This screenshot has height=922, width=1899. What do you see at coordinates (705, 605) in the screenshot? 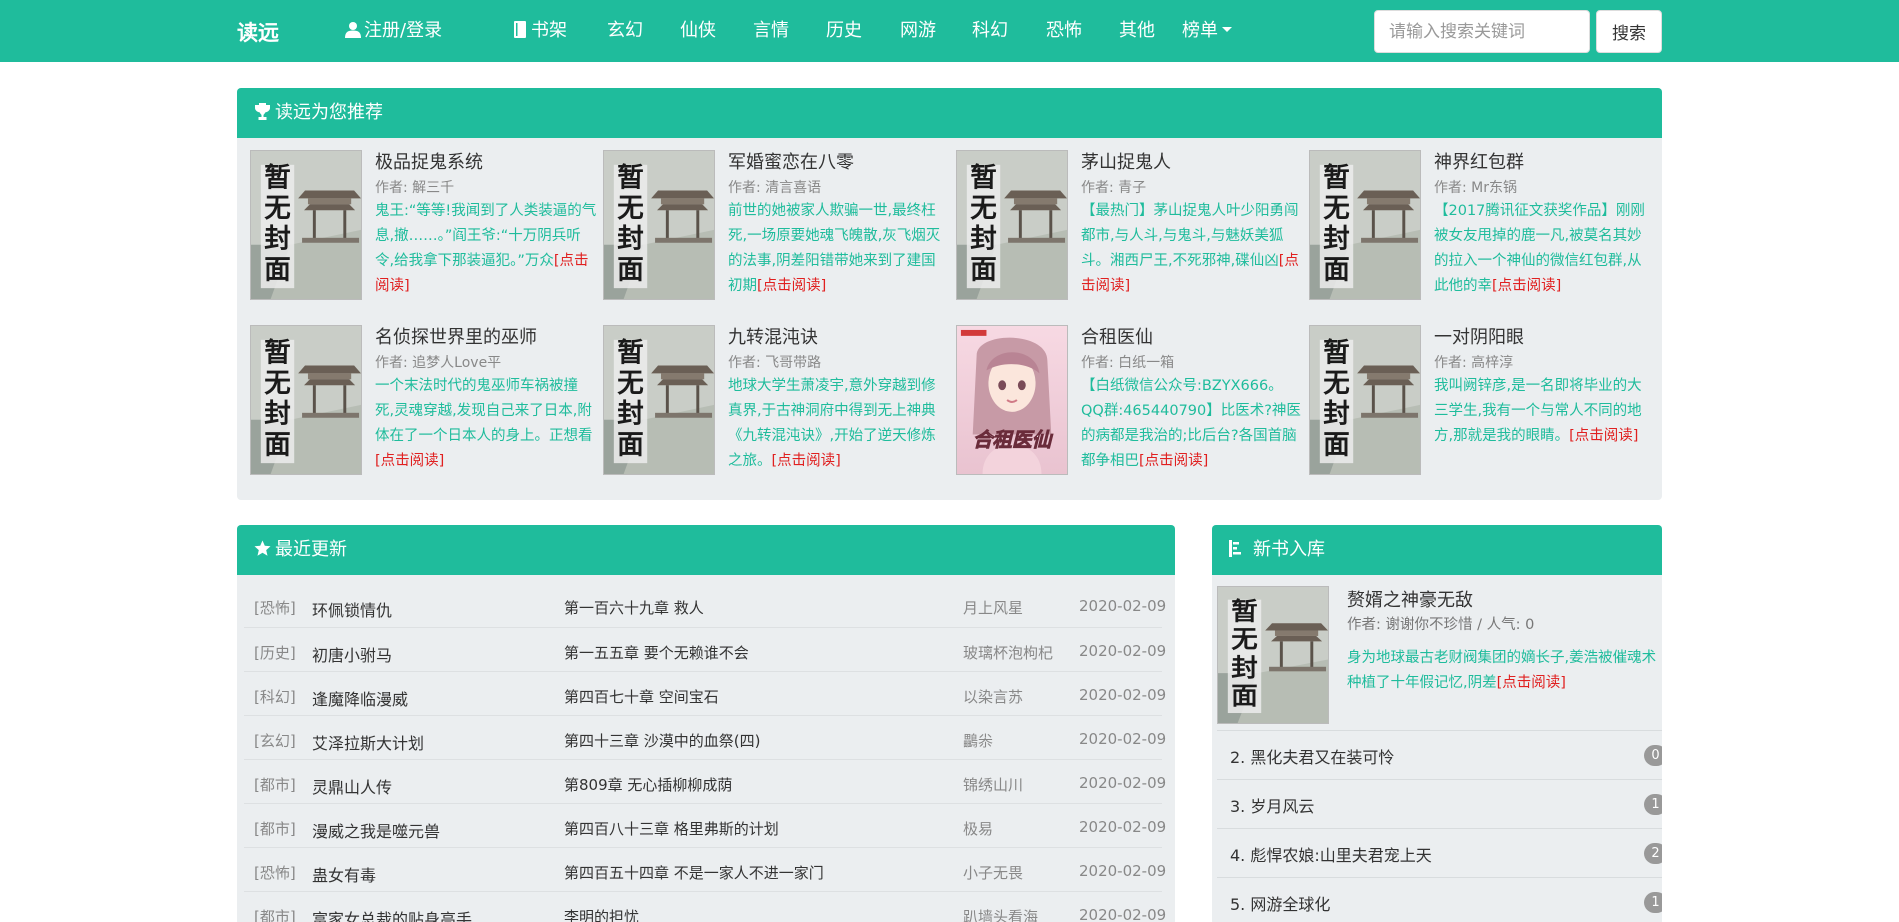
I see `table-row: [恐怖] 环佩锁情仇 第一百六十九章 救人 月上风星 2020-02-09` at bounding box center [705, 605].